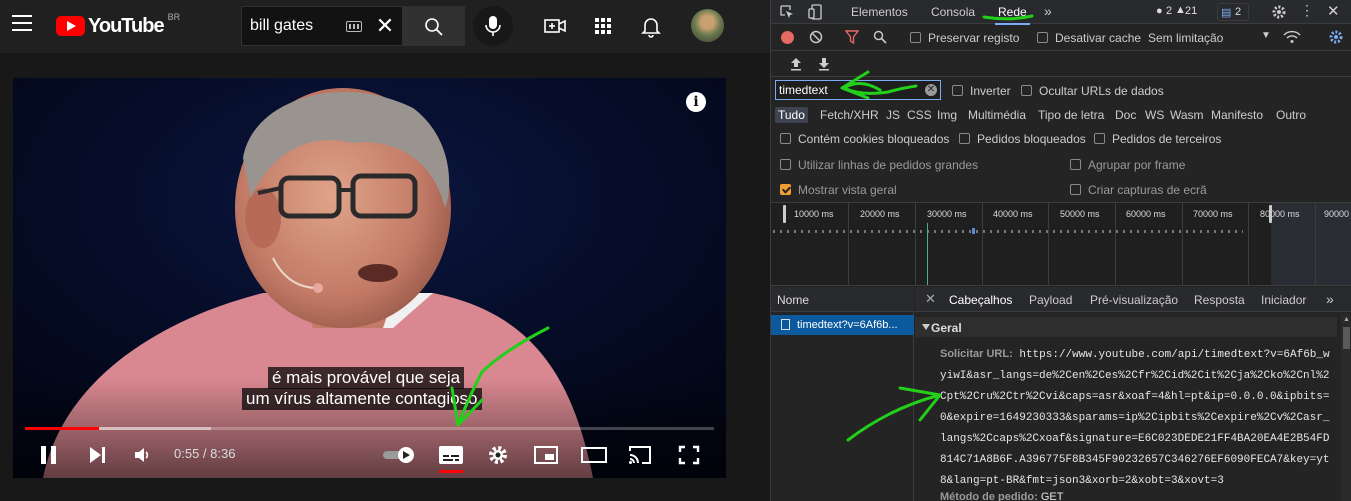 Image resolution: width=1351 pixels, height=501 pixels. What do you see at coordinates (546, 457) in the screenshot?
I see `miniplayer-icon` at bounding box center [546, 457].